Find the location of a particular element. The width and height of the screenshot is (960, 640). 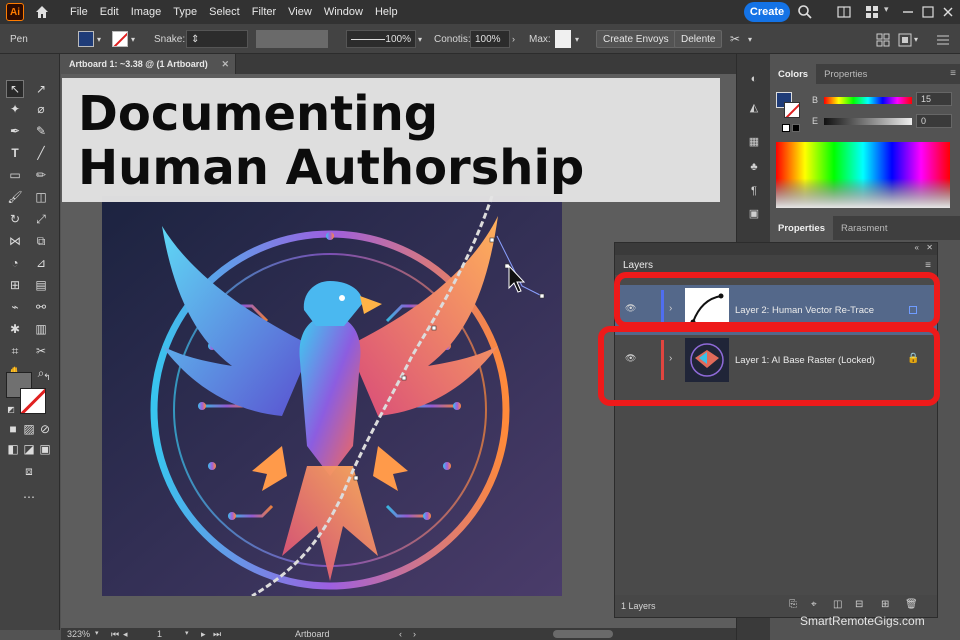

symbol-sprayer-tool-icon: ✱ is located at coordinates (15, 329).